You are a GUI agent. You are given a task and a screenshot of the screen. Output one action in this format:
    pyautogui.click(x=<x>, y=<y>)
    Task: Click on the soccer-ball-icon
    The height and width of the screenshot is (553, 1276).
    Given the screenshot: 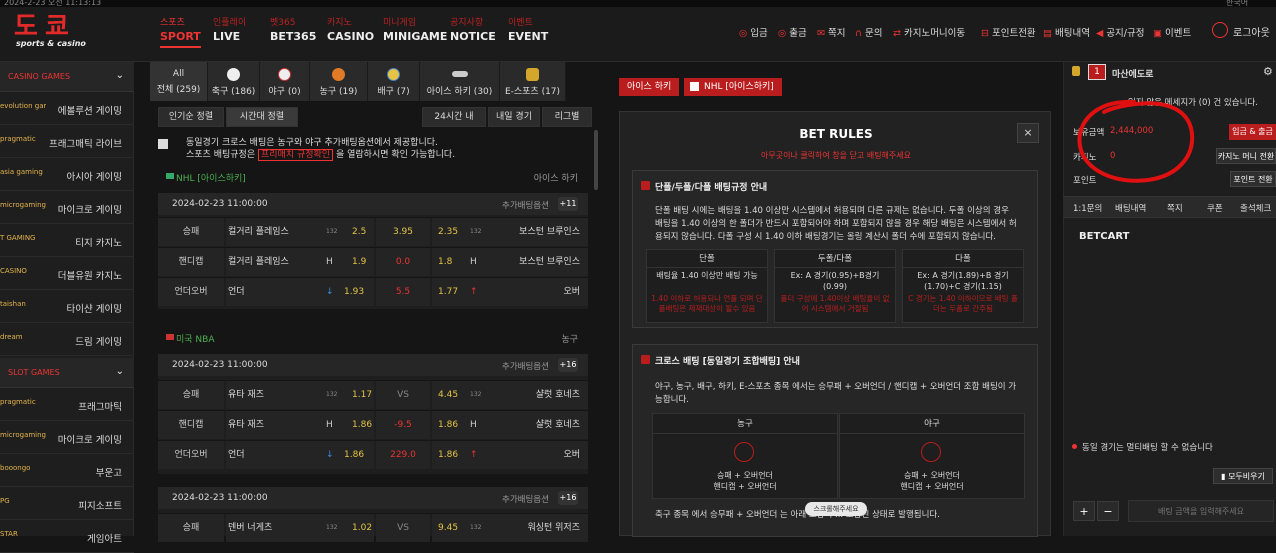 What is the action you would take?
    pyautogui.click(x=233, y=74)
    